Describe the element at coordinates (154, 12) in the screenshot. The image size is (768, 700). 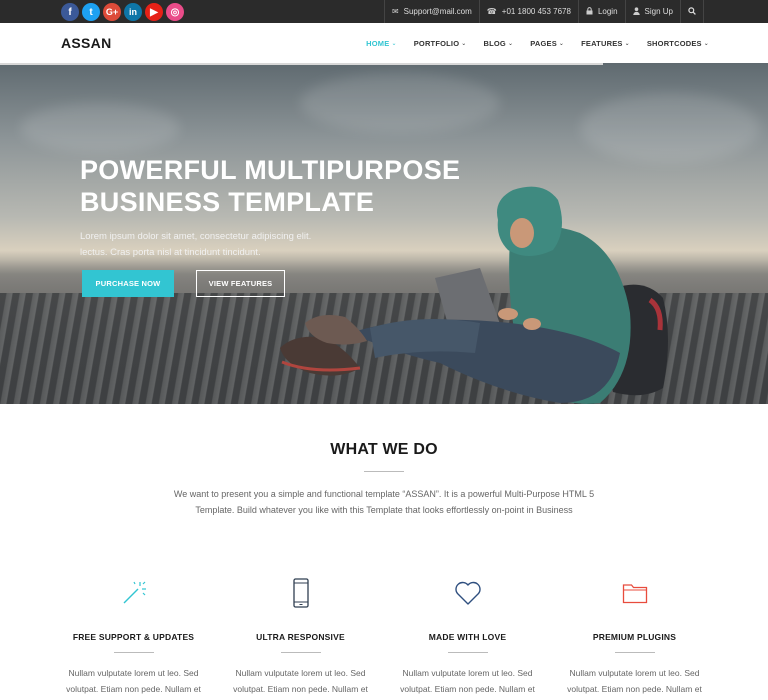
I see `youtube-icon: ▶` at that location.